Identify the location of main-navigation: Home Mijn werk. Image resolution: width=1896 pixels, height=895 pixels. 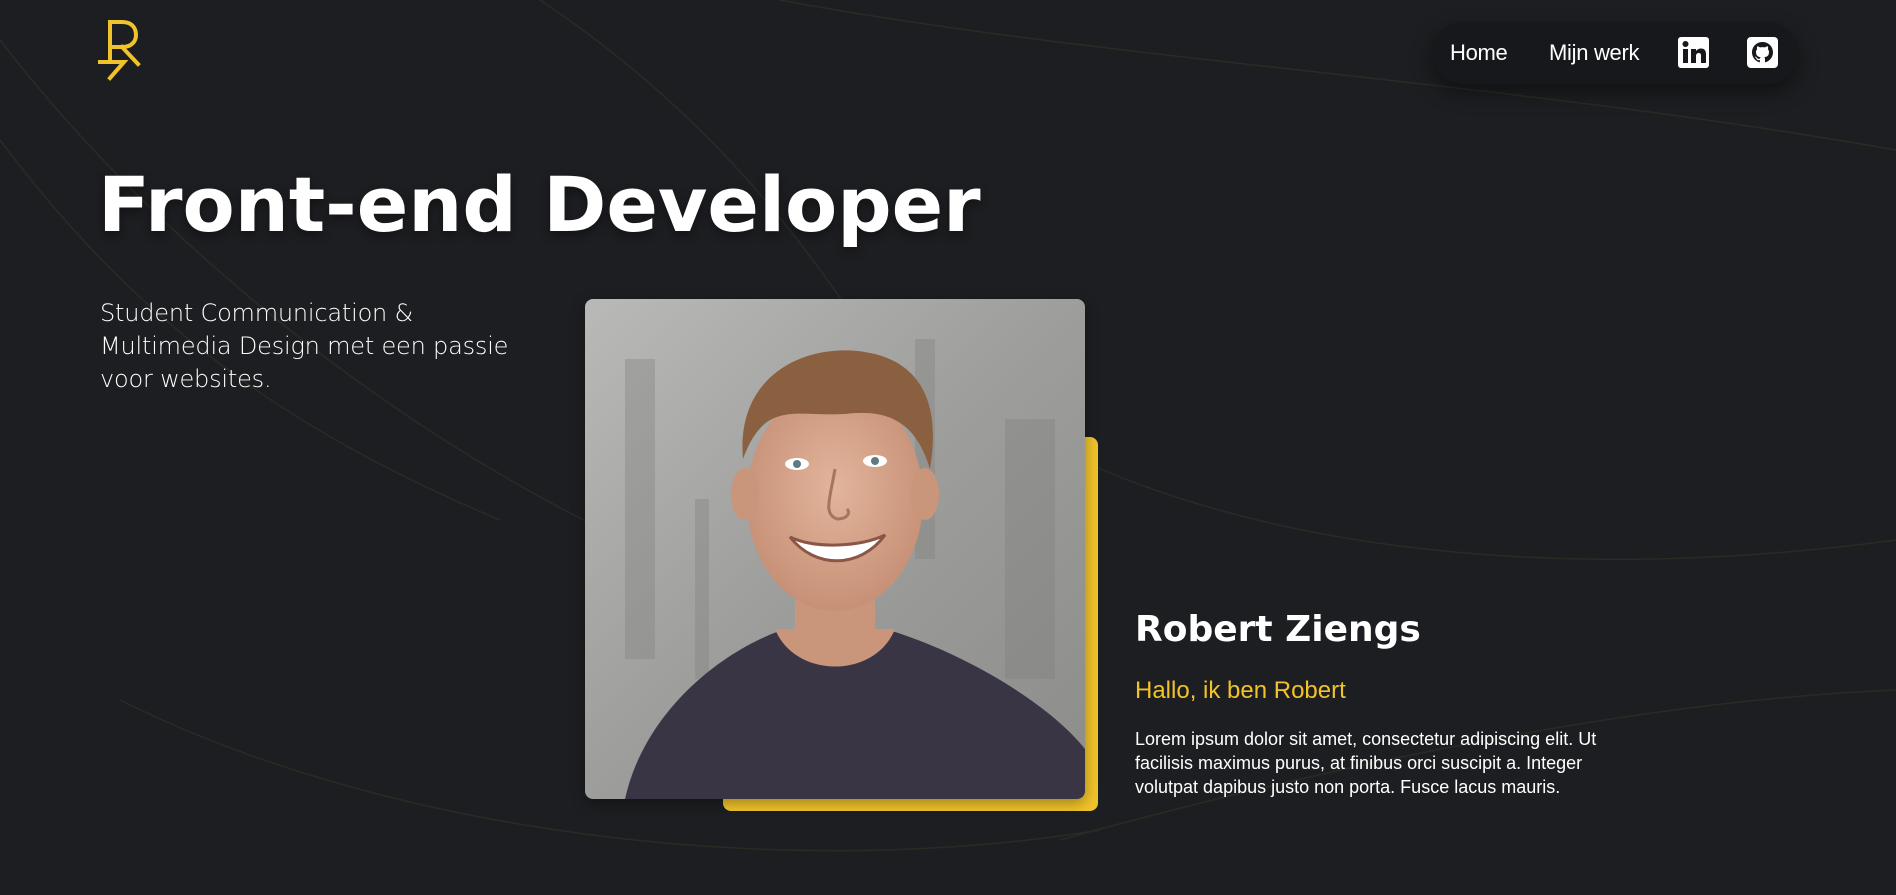
(1615, 53).